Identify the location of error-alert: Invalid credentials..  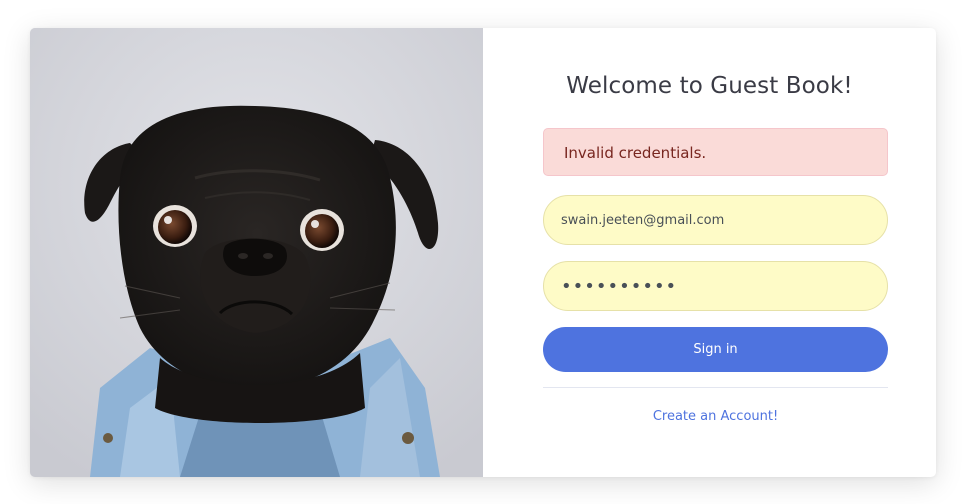
(715, 152).